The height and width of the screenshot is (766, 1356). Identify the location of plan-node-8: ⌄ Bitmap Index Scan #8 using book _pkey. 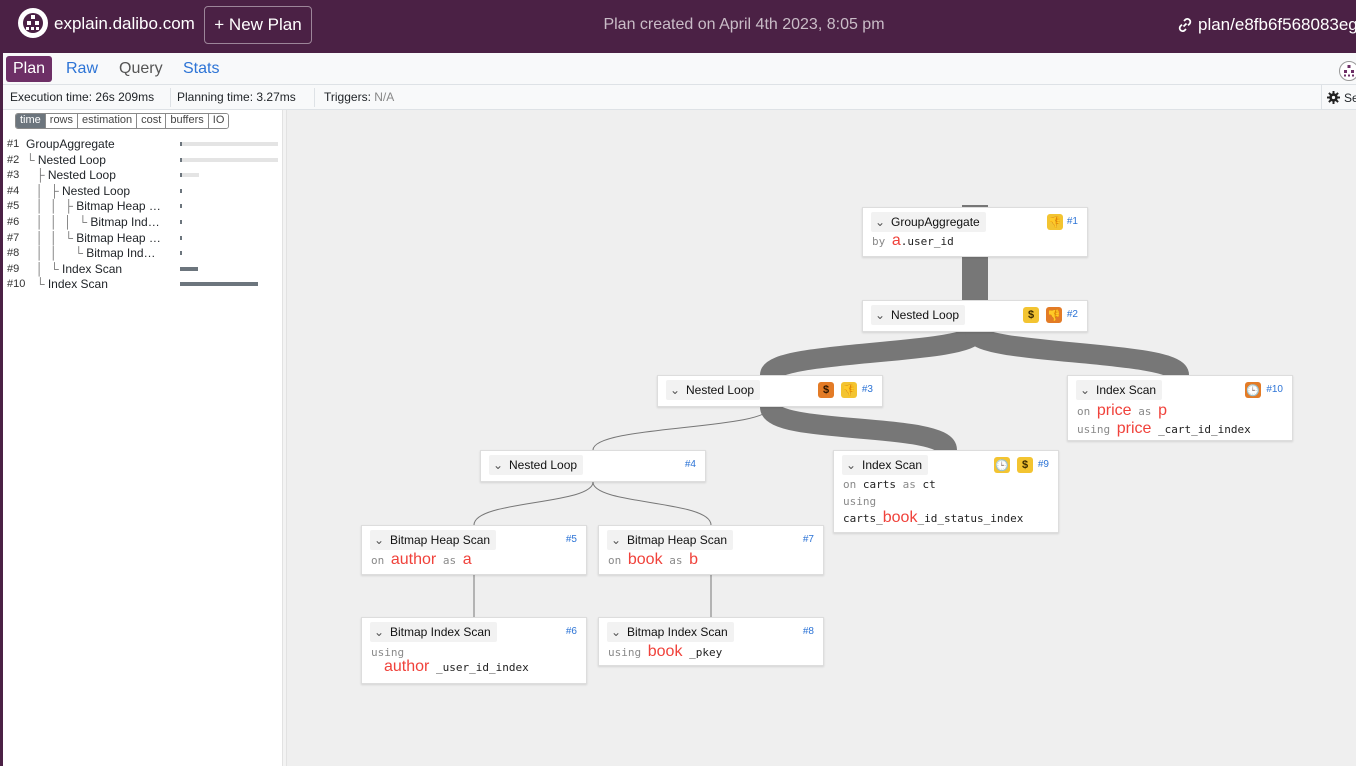
(711, 641).